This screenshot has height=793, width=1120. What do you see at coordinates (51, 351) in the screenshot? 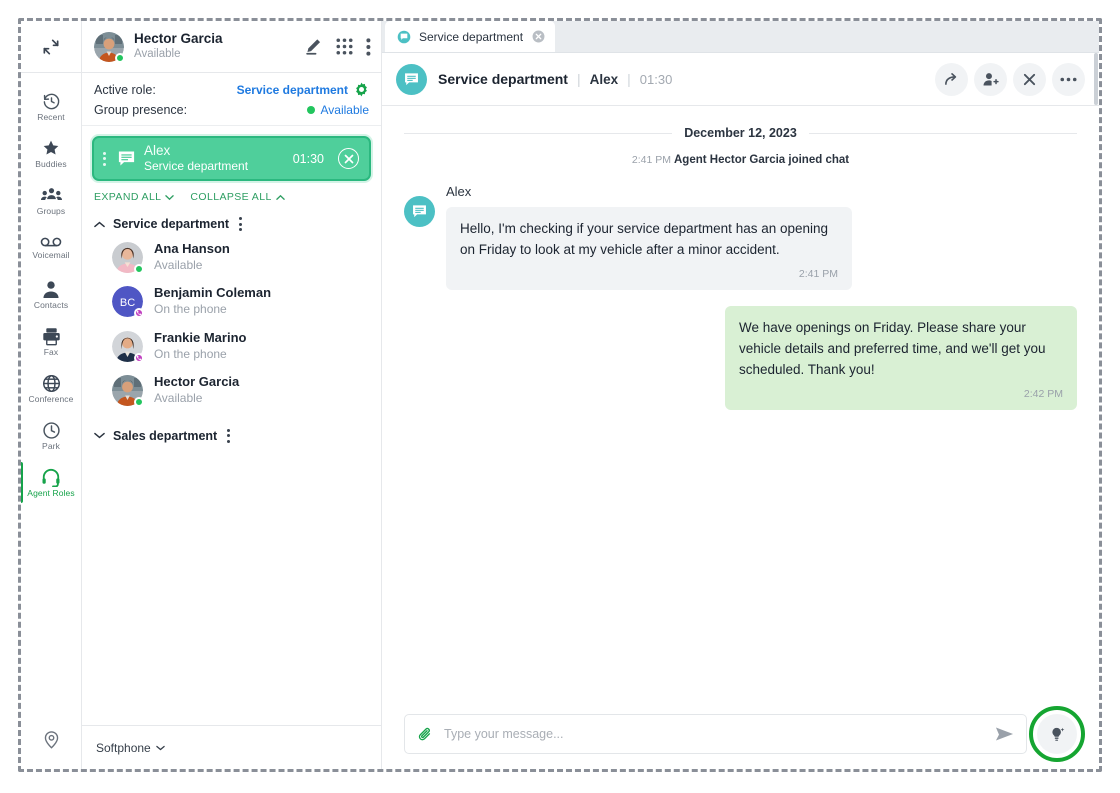
I see `sidebar-item-label: Fax` at bounding box center [51, 351].